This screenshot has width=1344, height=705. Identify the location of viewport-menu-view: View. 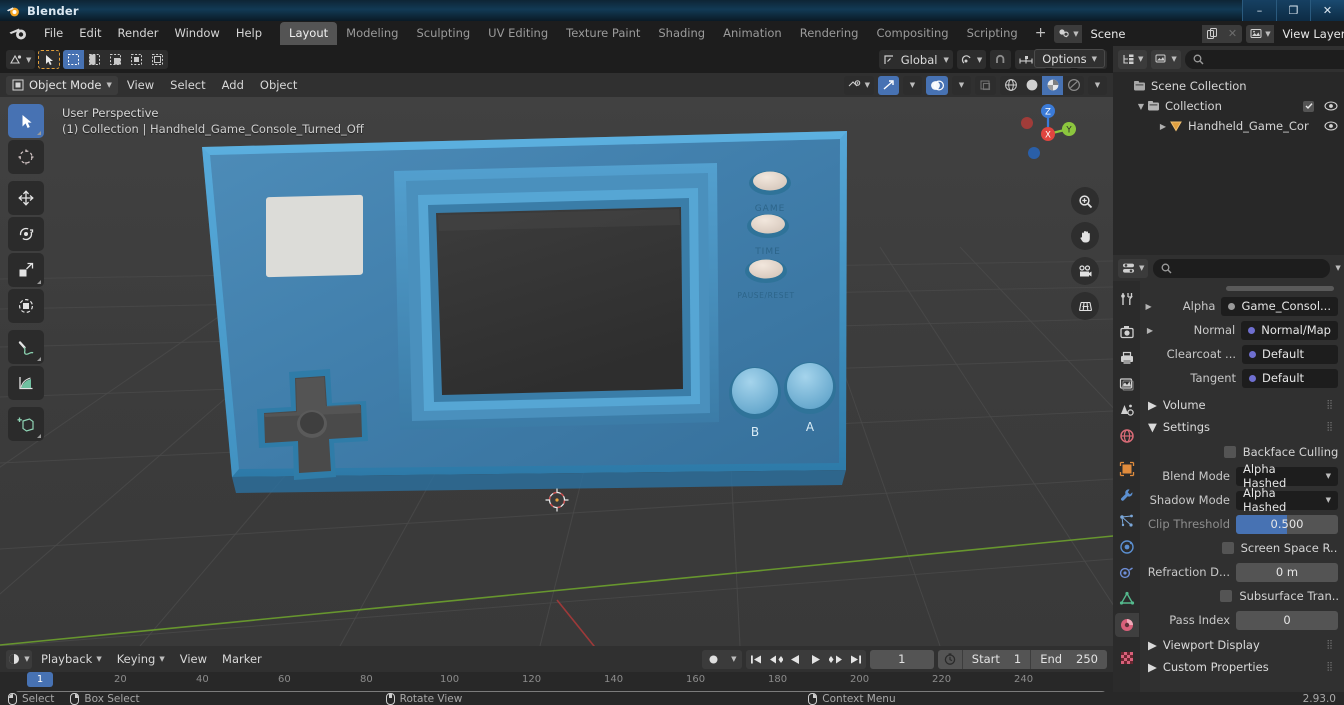
(140, 85).